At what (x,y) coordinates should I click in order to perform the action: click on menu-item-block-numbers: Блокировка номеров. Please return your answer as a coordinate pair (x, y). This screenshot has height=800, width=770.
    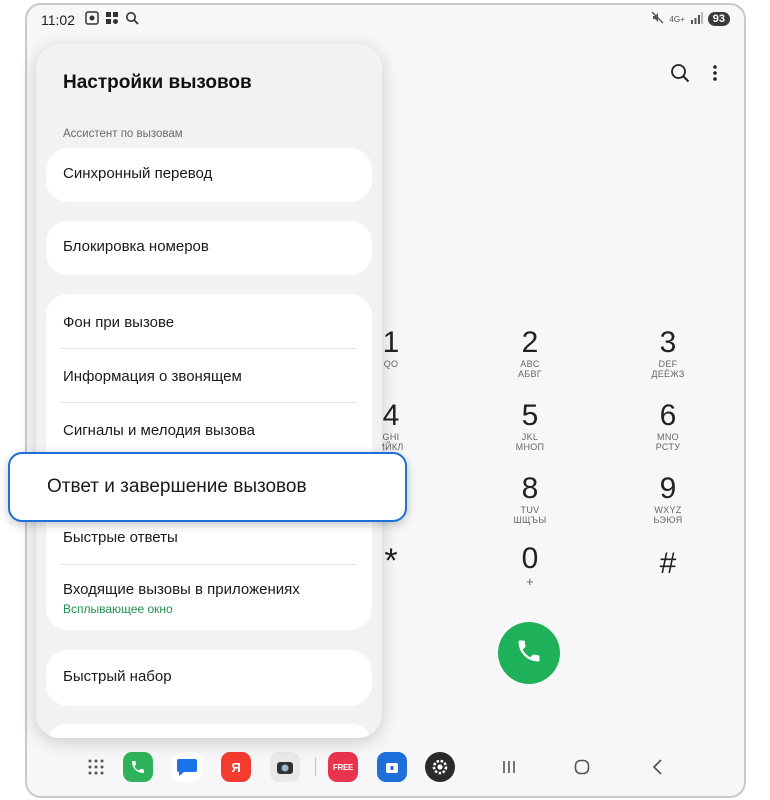
    Looking at the image, I should click on (209, 246).